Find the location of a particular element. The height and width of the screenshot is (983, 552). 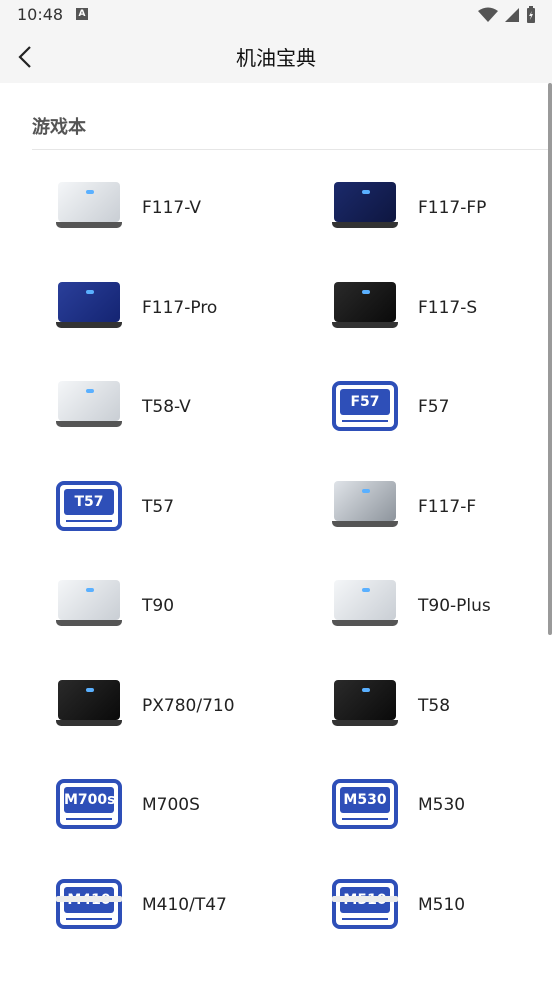

laptop-model-label: M510 is located at coordinates (442, 904).